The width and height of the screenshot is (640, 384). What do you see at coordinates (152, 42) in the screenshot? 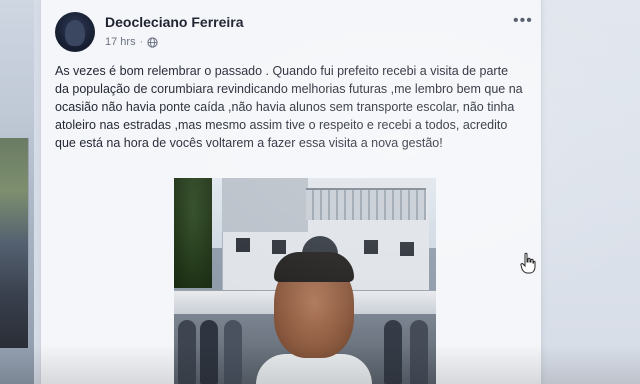
I see `globe-icon` at bounding box center [152, 42].